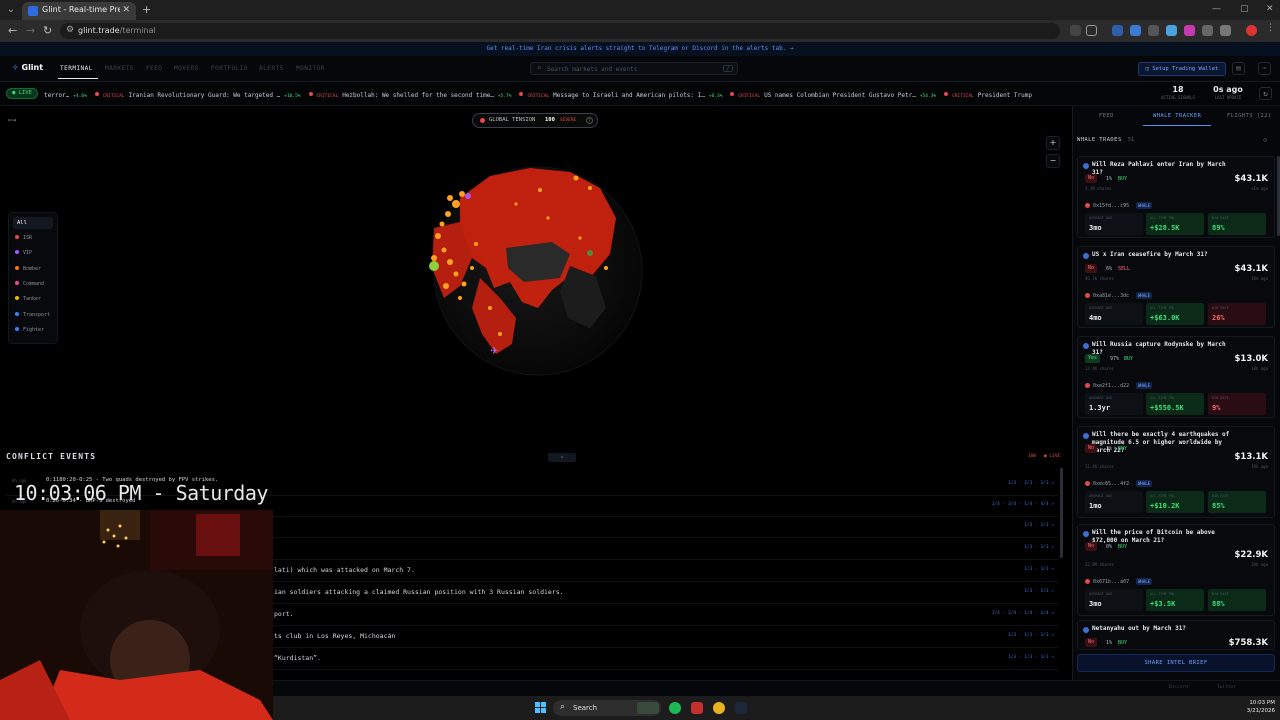 The image size is (1280, 720). I want to click on forward-icon: →, so click(30, 30).